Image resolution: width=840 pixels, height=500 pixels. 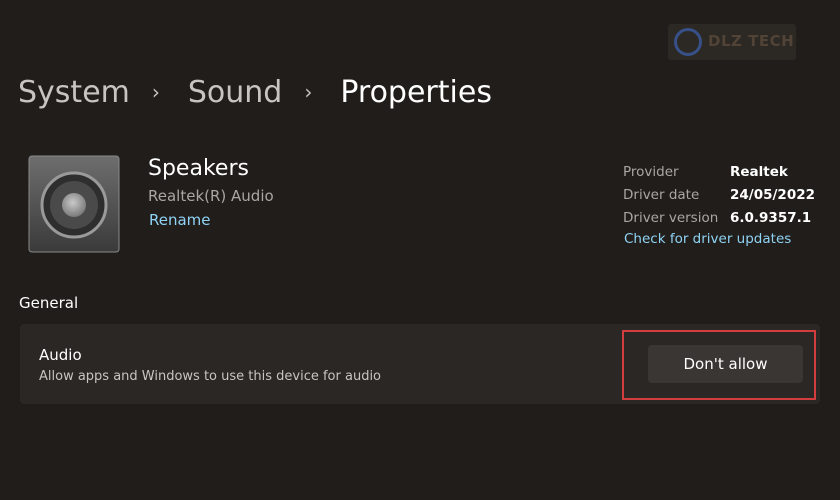 What do you see at coordinates (198, 168) in the screenshot?
I see `device-name: Speakers` at bounding box center [198, 168].